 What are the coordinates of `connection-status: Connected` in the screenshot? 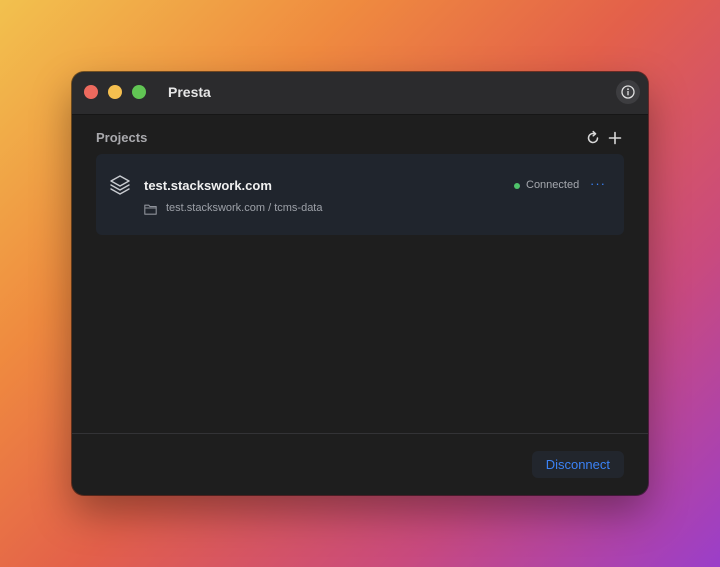 It's located at (553, 185).